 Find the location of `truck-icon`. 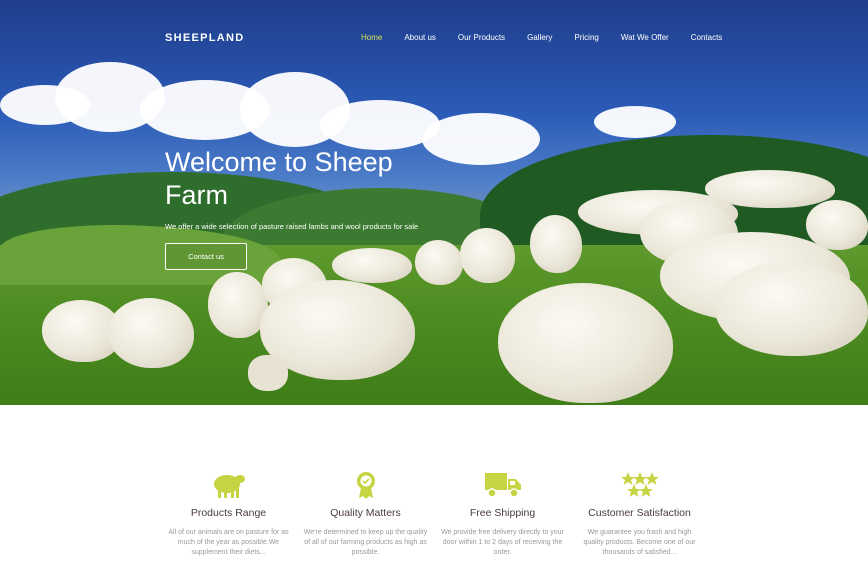

truck-icon is located at coordinates (502, 485).